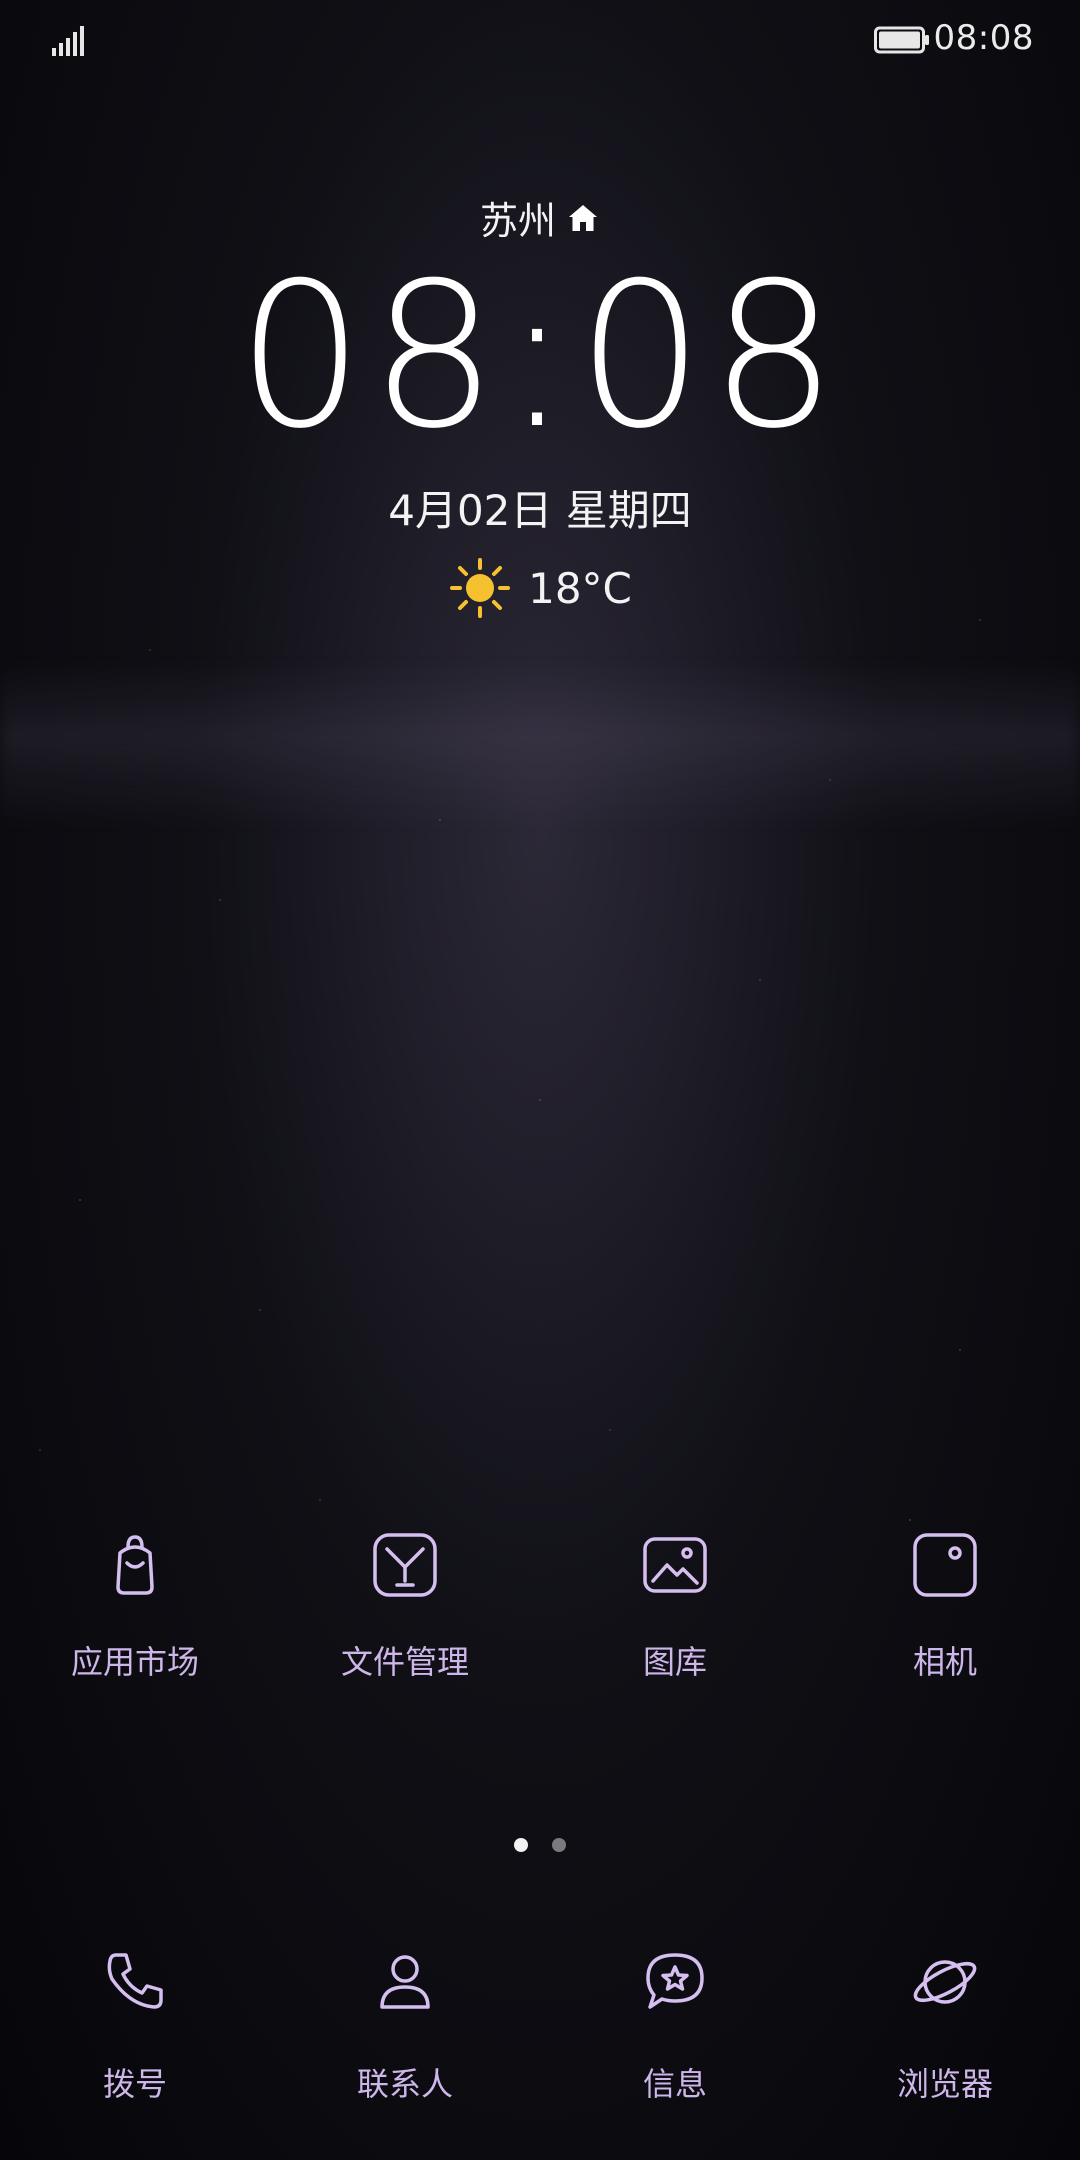  I want to click on page-dot, so click(559, 1845).